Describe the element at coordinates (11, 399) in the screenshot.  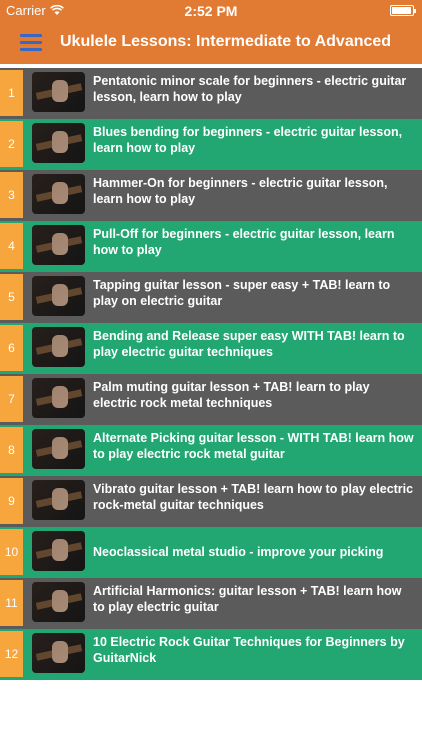
I see `lesson-number: 7` at that location.